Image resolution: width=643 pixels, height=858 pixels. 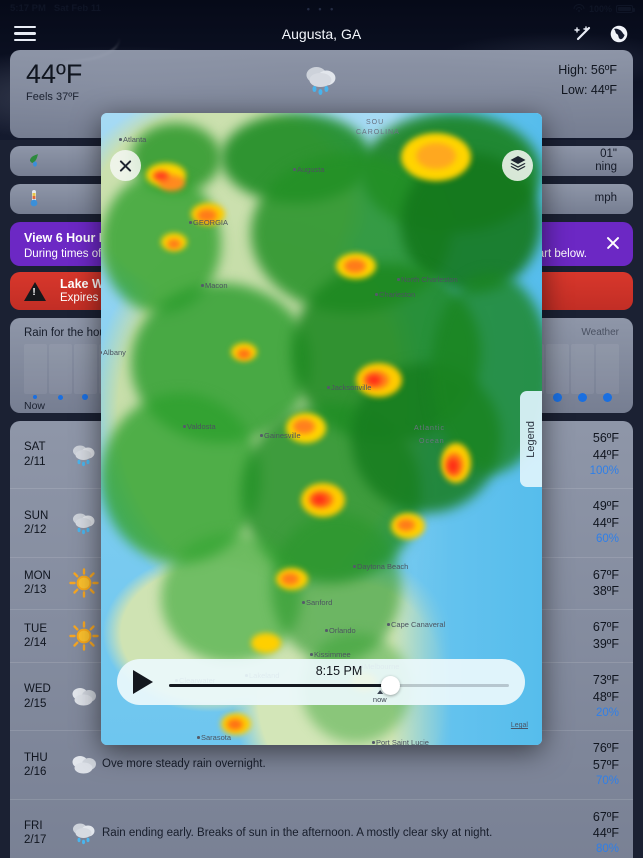 I want to click on feels-like-temperature: Feels 37ºF, so click(x=52, y=97).